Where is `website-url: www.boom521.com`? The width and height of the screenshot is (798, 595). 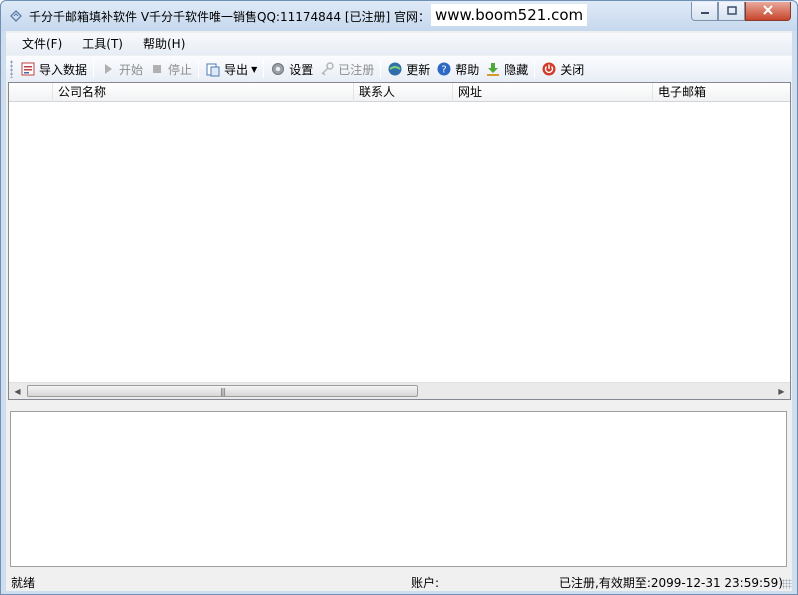
website-url: www.boom521.com is located at coordinates (509, 15).